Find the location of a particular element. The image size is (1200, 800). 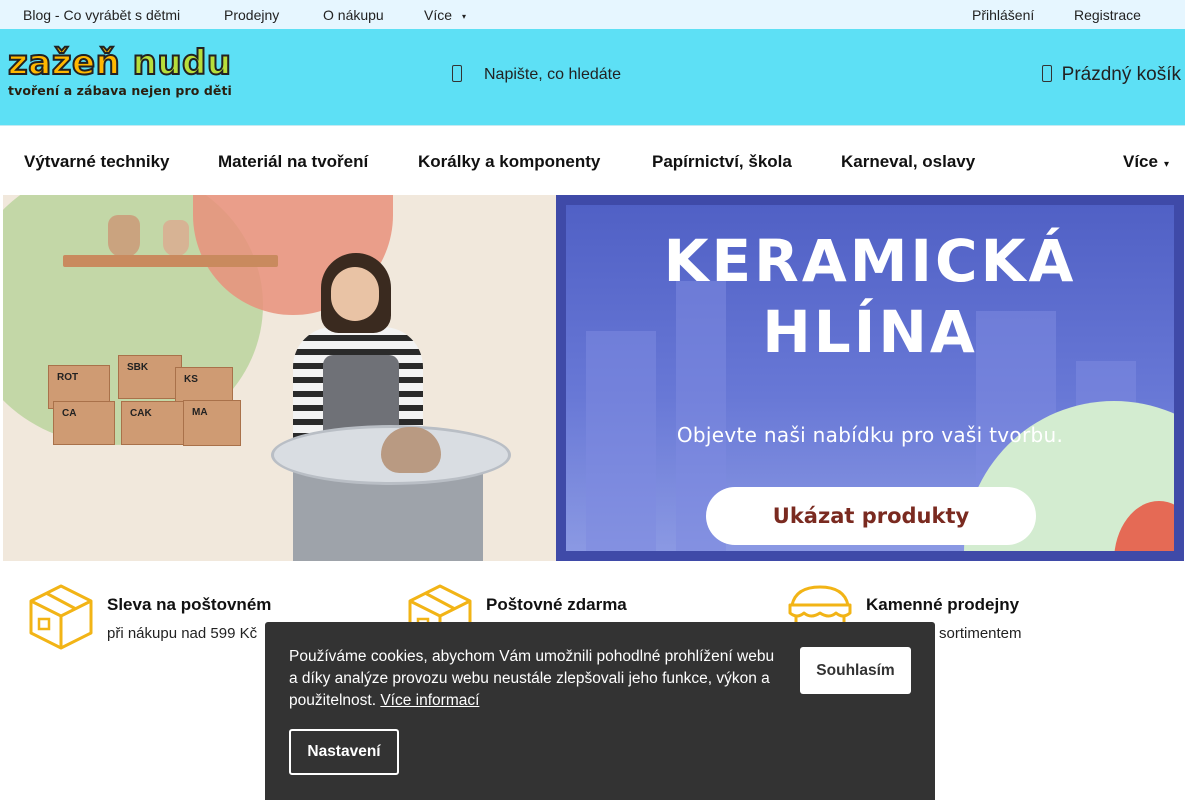

box-icon is located at coordinates (61, 617).